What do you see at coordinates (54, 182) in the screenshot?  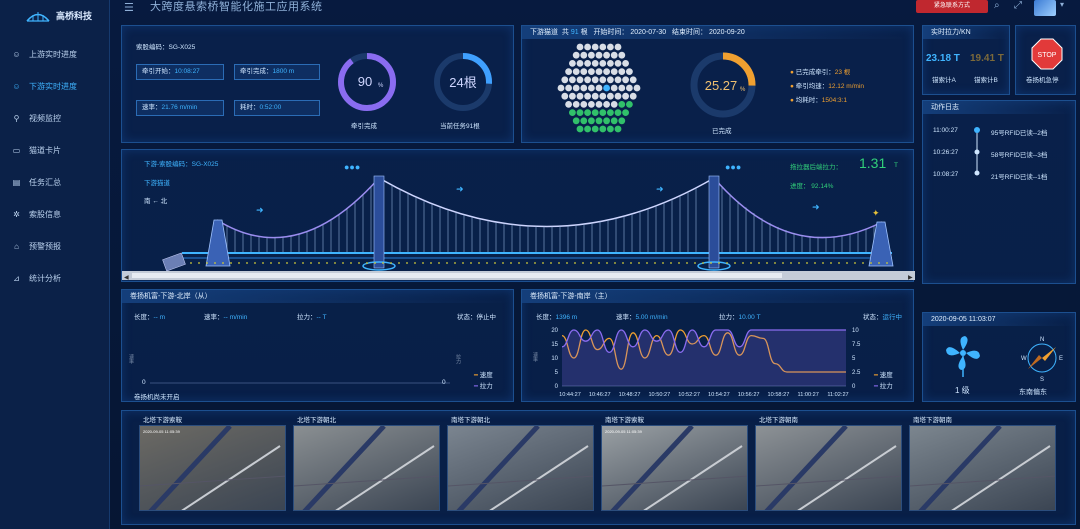 I see `sidebar-item-4: ▤ 任务汇总` at bounding box center [54, 182].